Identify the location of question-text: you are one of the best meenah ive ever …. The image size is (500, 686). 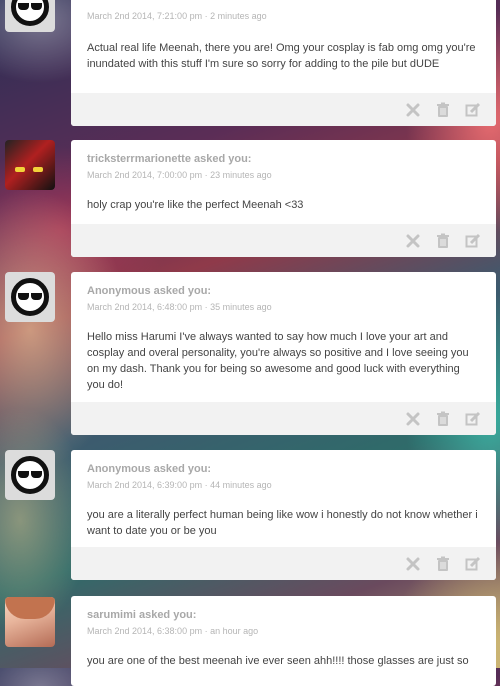
(278, 661).